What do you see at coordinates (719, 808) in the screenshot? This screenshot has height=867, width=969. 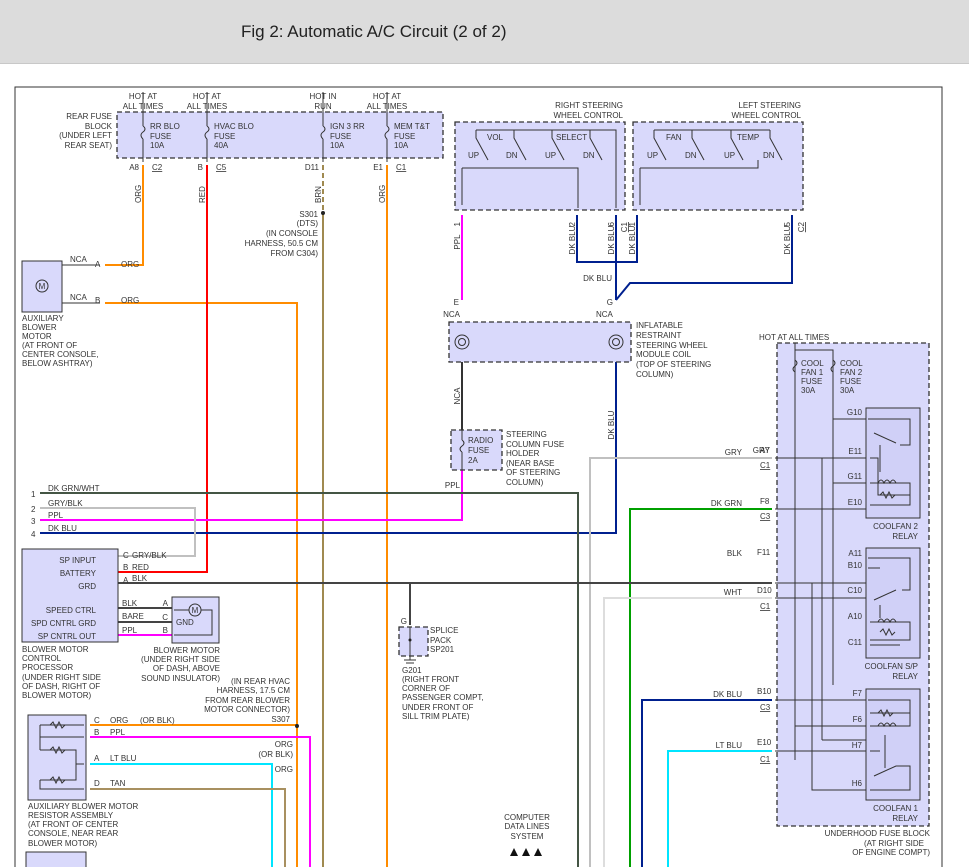 I see `wire-ltblu-e10` at bounding box center [719, 808].